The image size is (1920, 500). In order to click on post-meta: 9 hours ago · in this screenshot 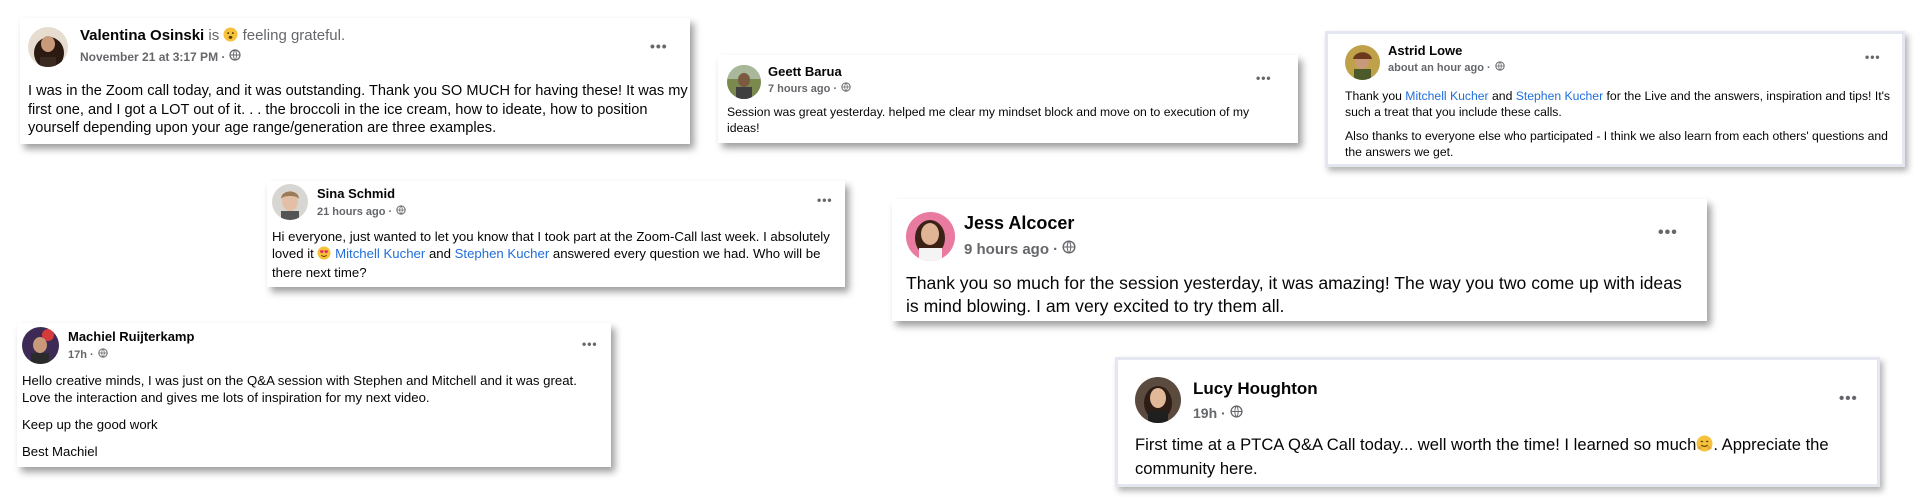, I will do `click(1020, 249)`.